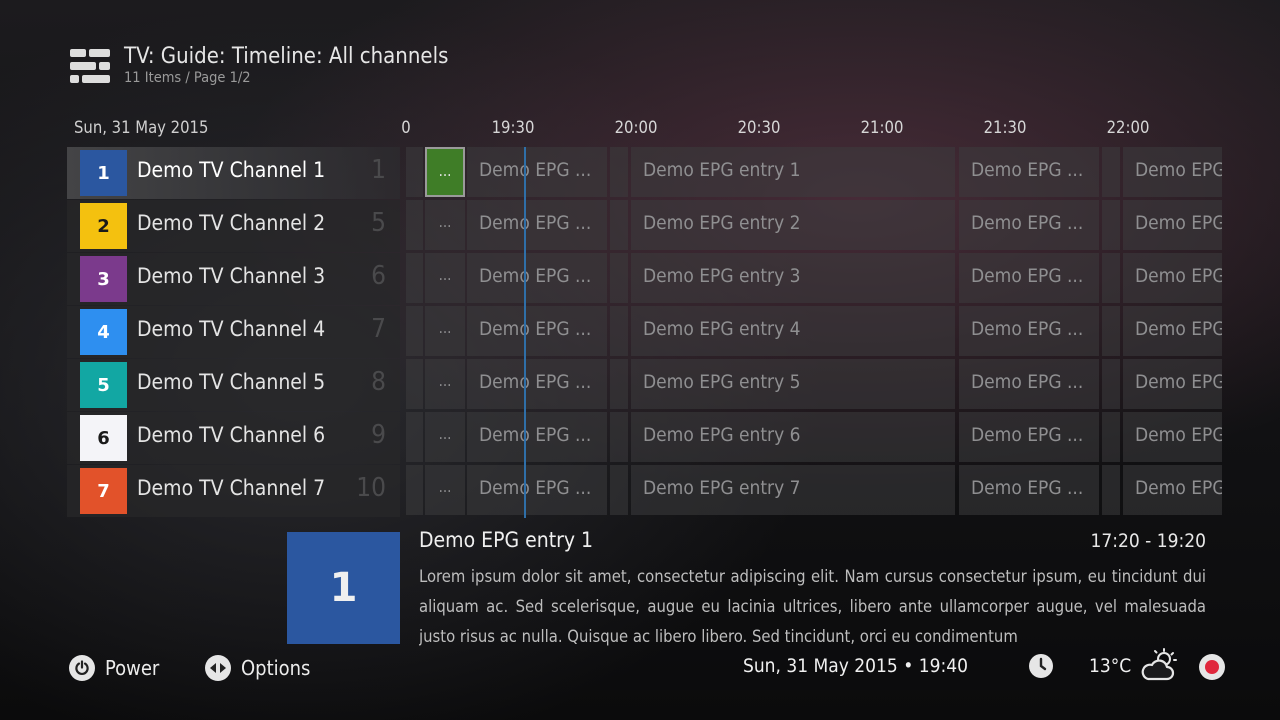 This screenshot has height=720, width=1280. I want to click on page-subtitle: 11 Items / Page 1/2, so click(187, 78).